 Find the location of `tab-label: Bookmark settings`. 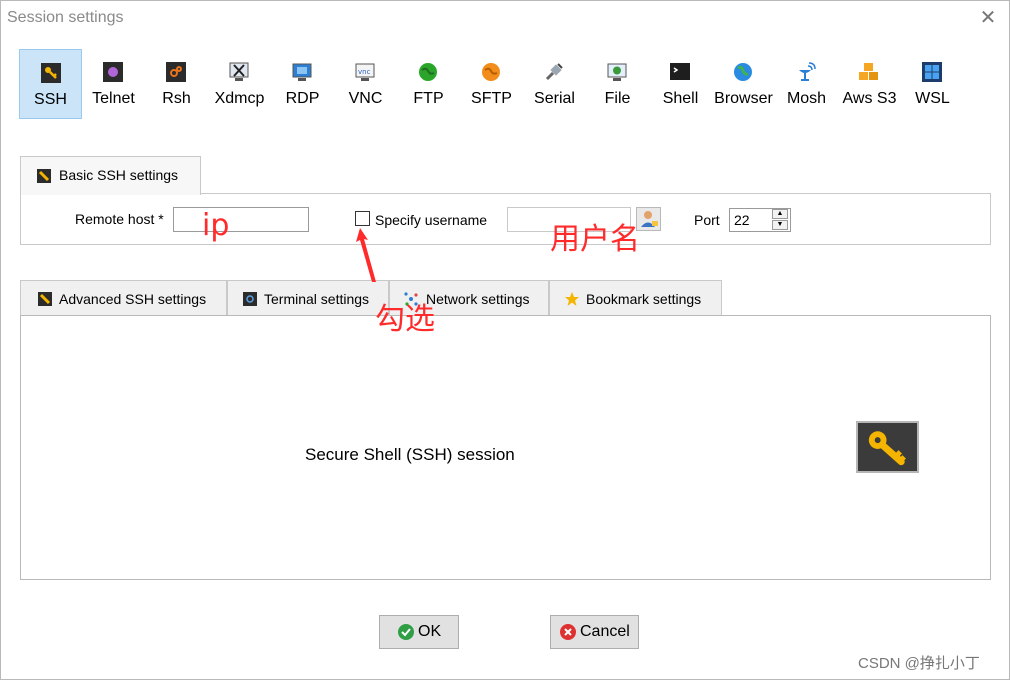

tab-label: Bookmark settings is located at coordinates (644, 299).